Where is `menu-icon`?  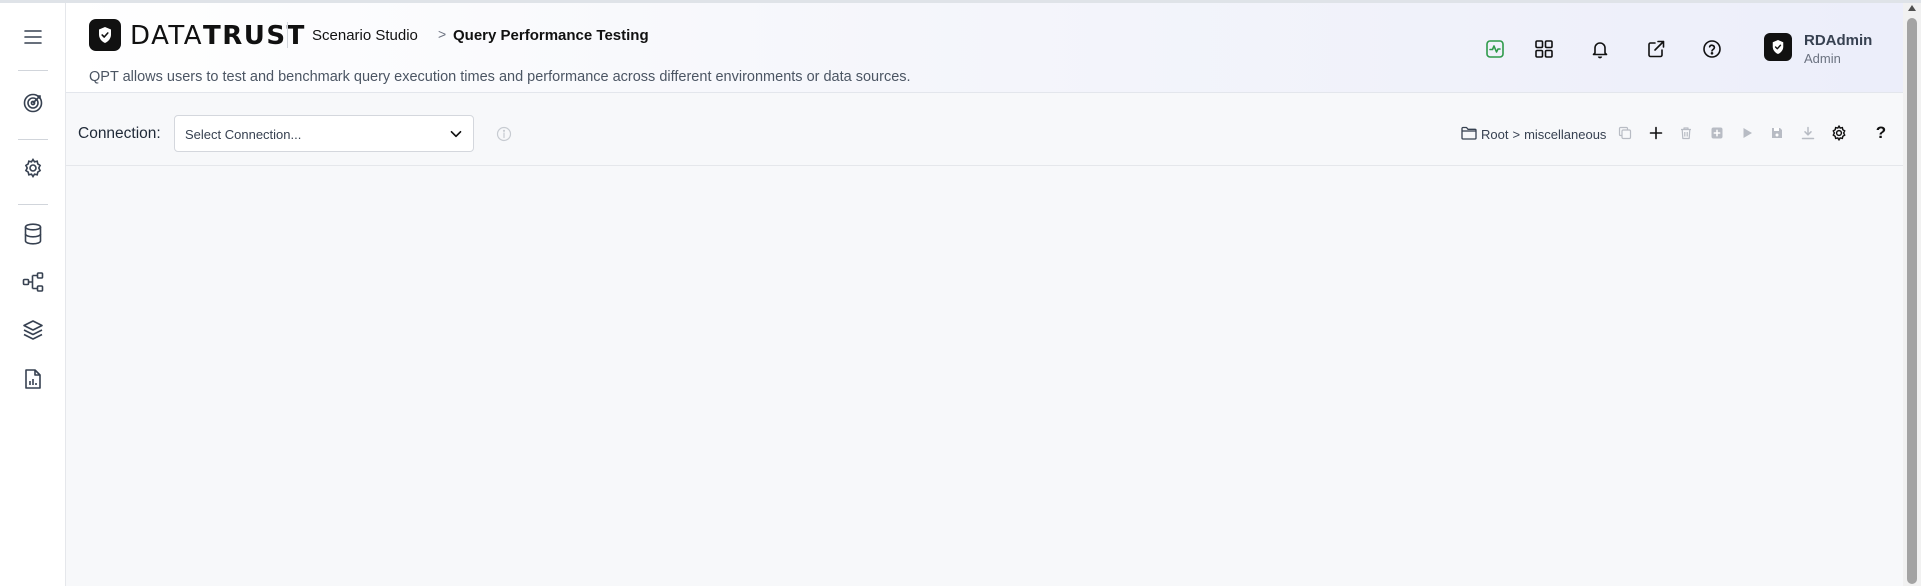 menu-icon is located at coordinates (33, 37).